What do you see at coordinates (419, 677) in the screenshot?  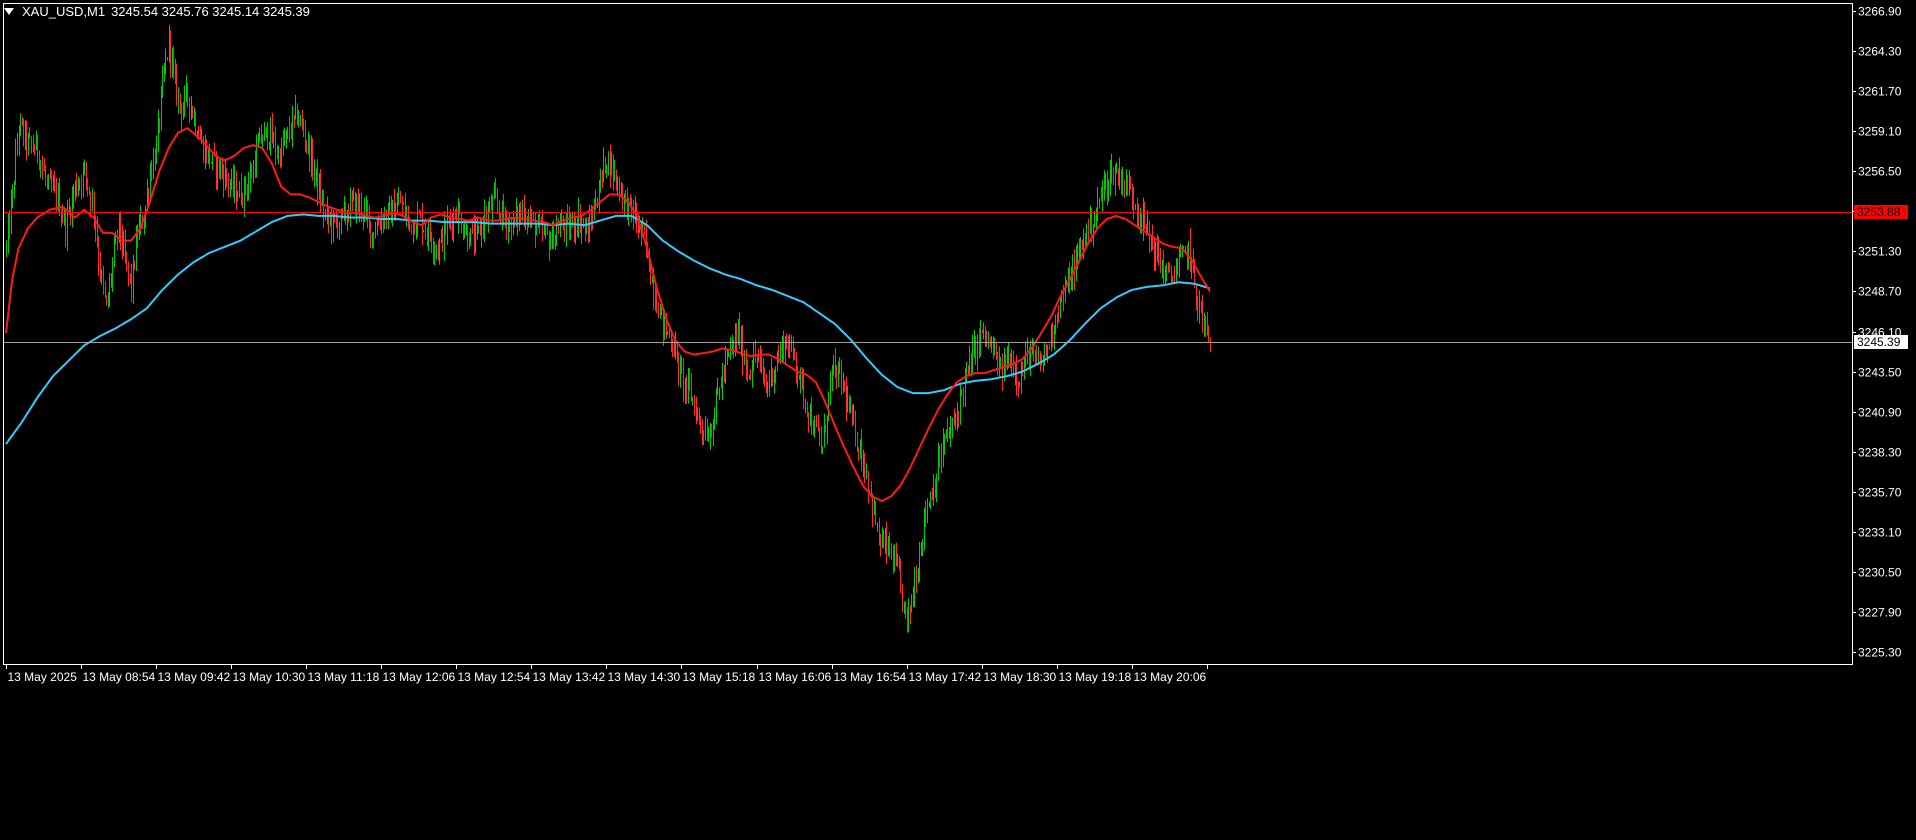 I see `x-tick-label: 13 May 12:06` at bounding box center [419, 677].